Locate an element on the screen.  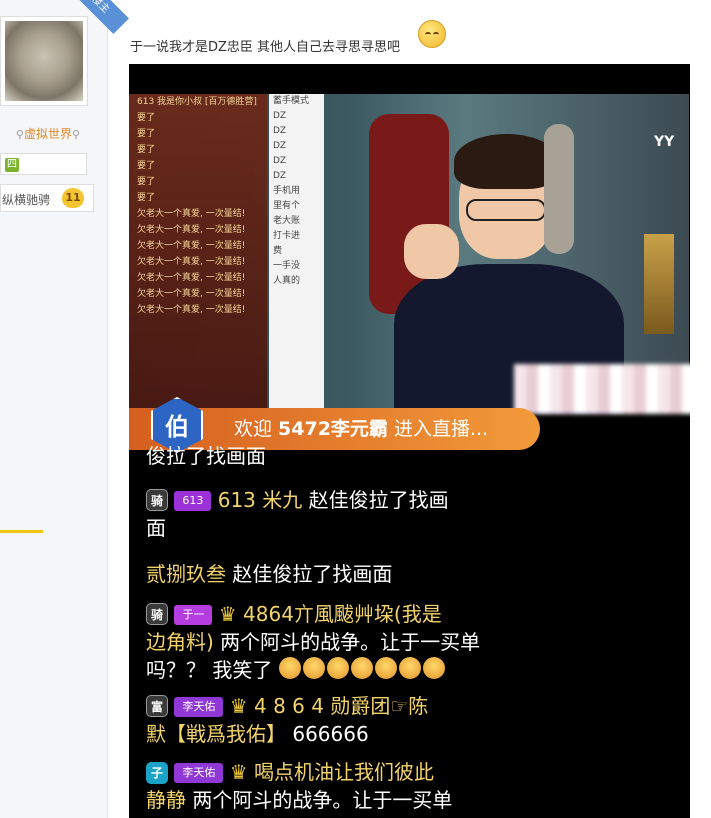
ranking-panel: 蓄手模式 DZ DZ DZ DZ DZ 手机用里有个老大账打卡进费一手没人真的 is located at coordinates (296, 252).